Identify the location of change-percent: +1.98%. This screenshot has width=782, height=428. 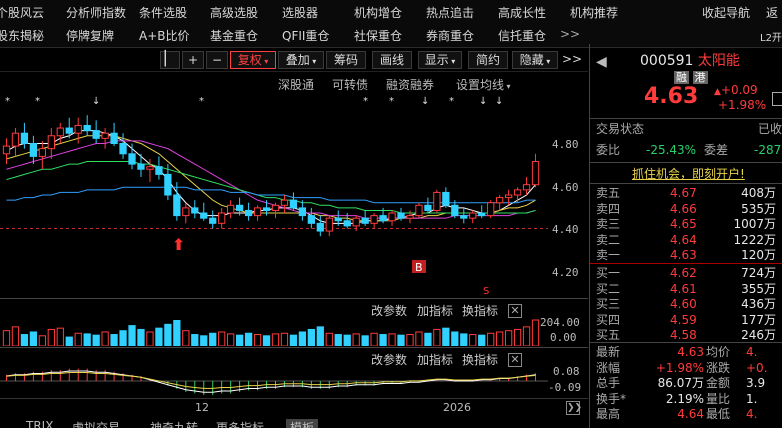
(742, 105).